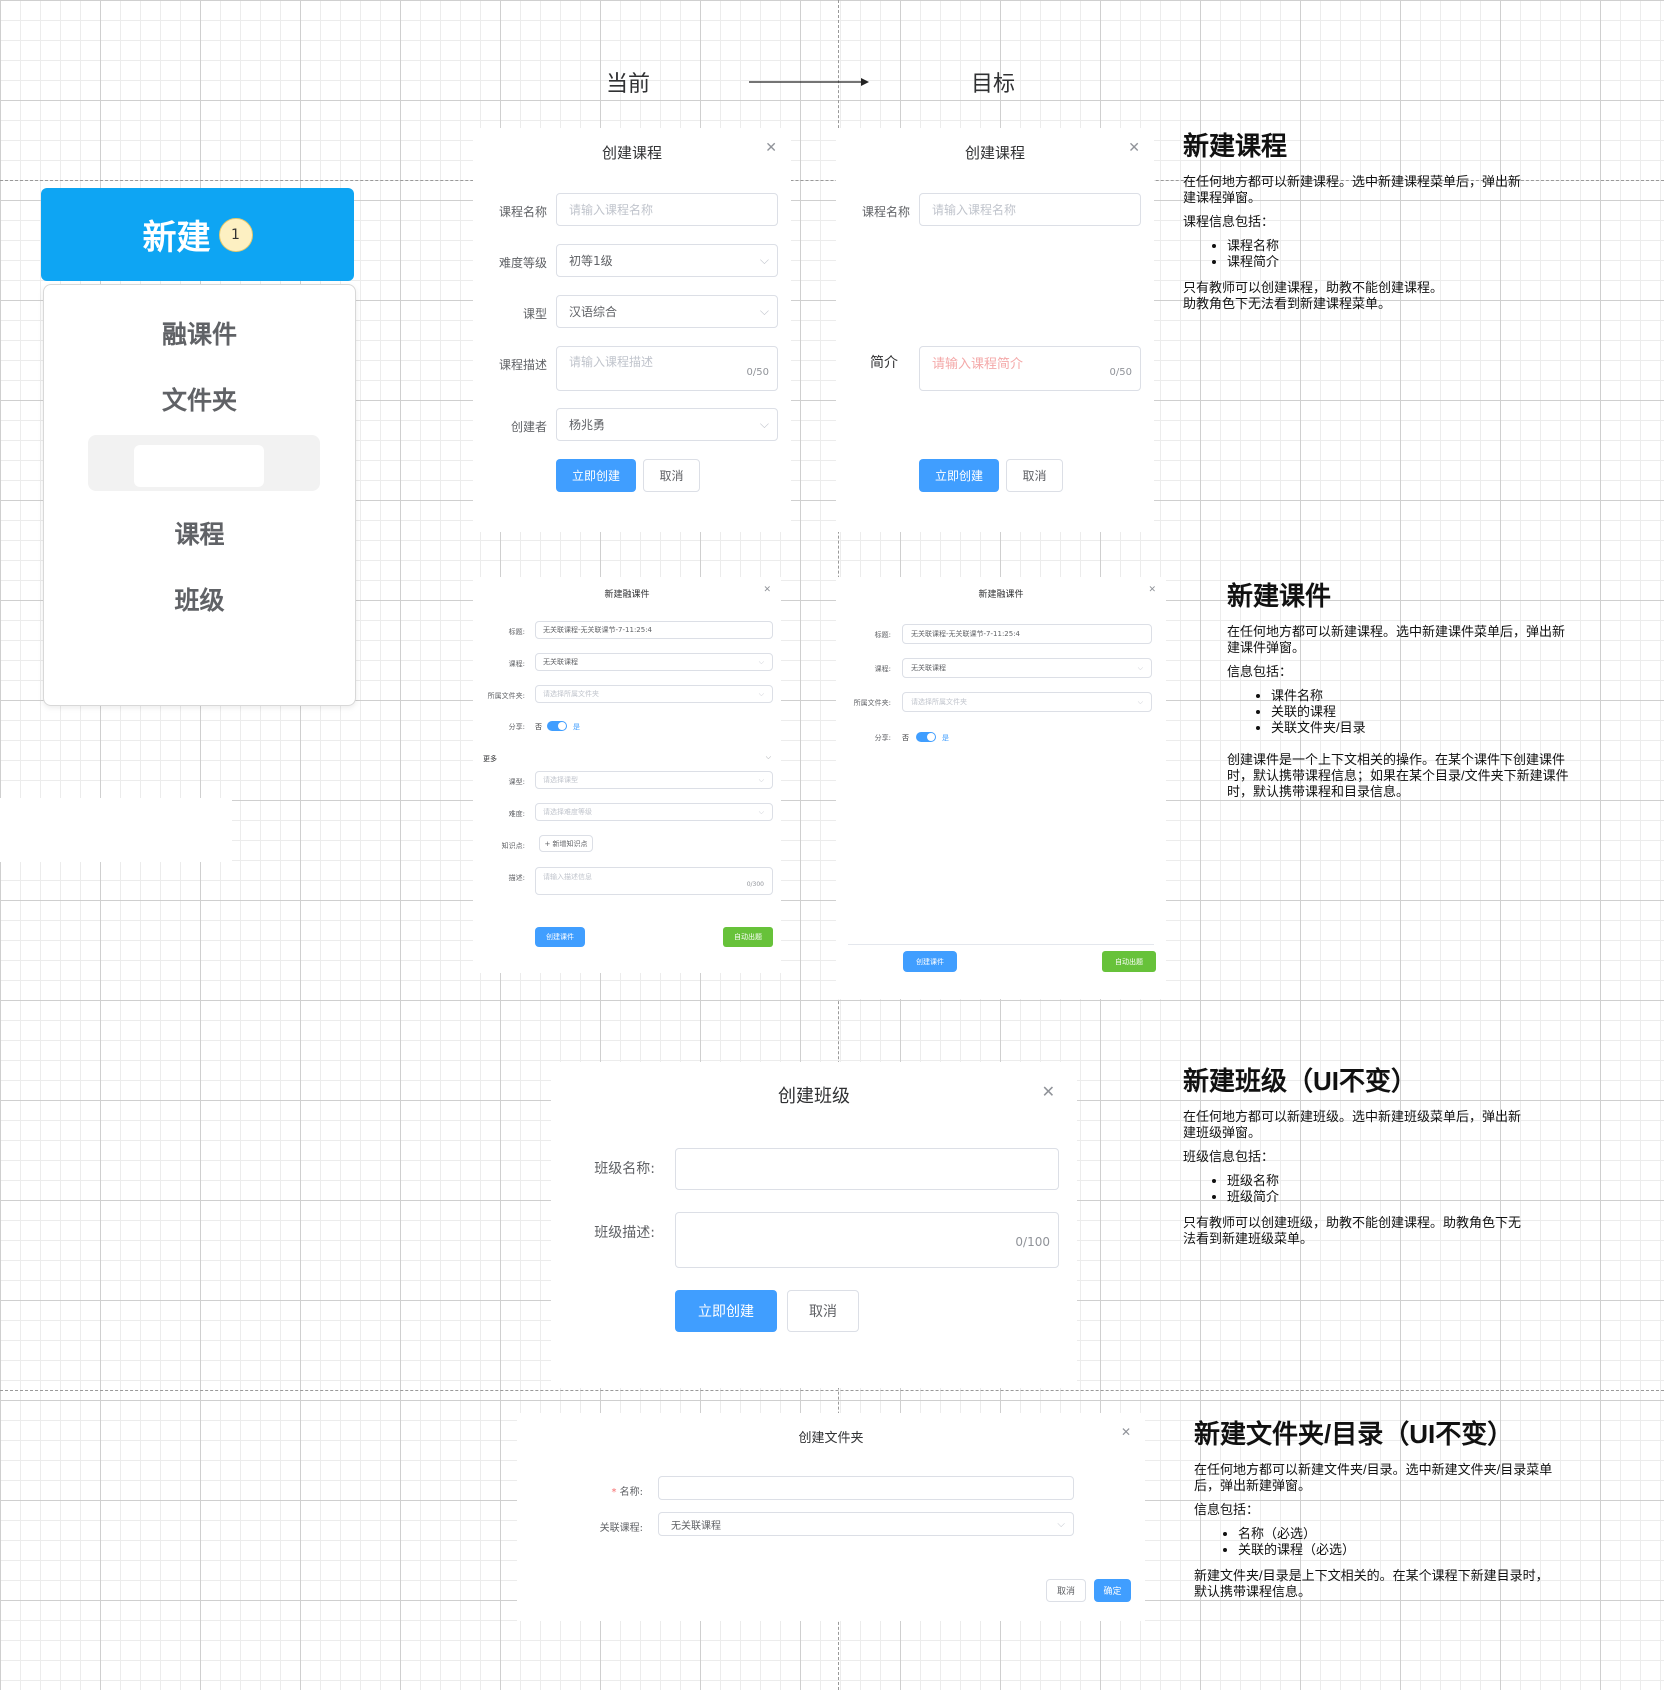 This screenshot has width=1664, height=1690. What do you see at coordinates (624, 1233) in the screenshot?
I see `class-desc-label: 班级描述:` at bounding box center [624, 1233].